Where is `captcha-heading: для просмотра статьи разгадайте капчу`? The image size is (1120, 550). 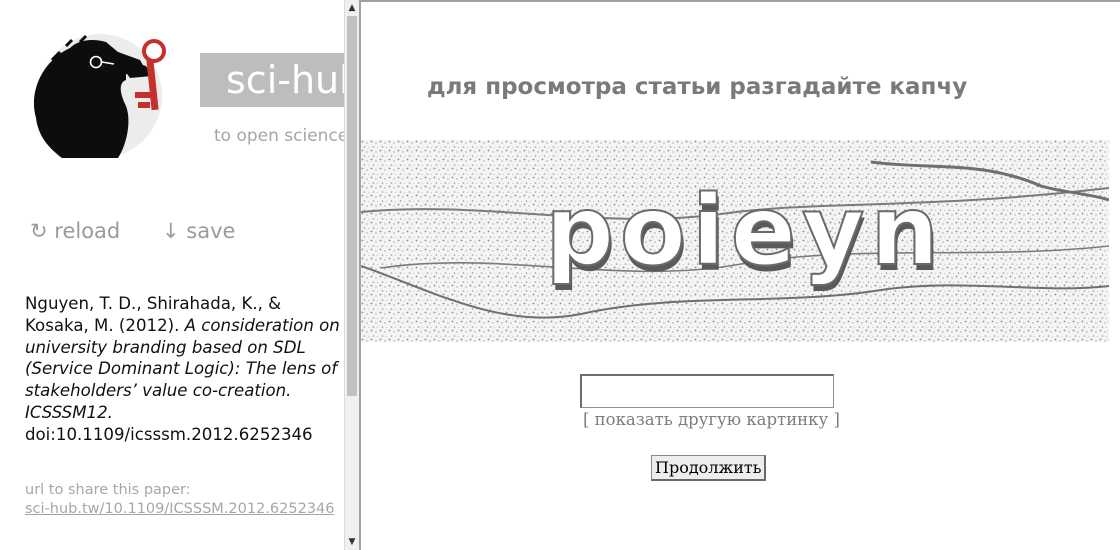 captcha-heading: для просмотра статьи разгадайте капчу is located at coordinates (697, 87).